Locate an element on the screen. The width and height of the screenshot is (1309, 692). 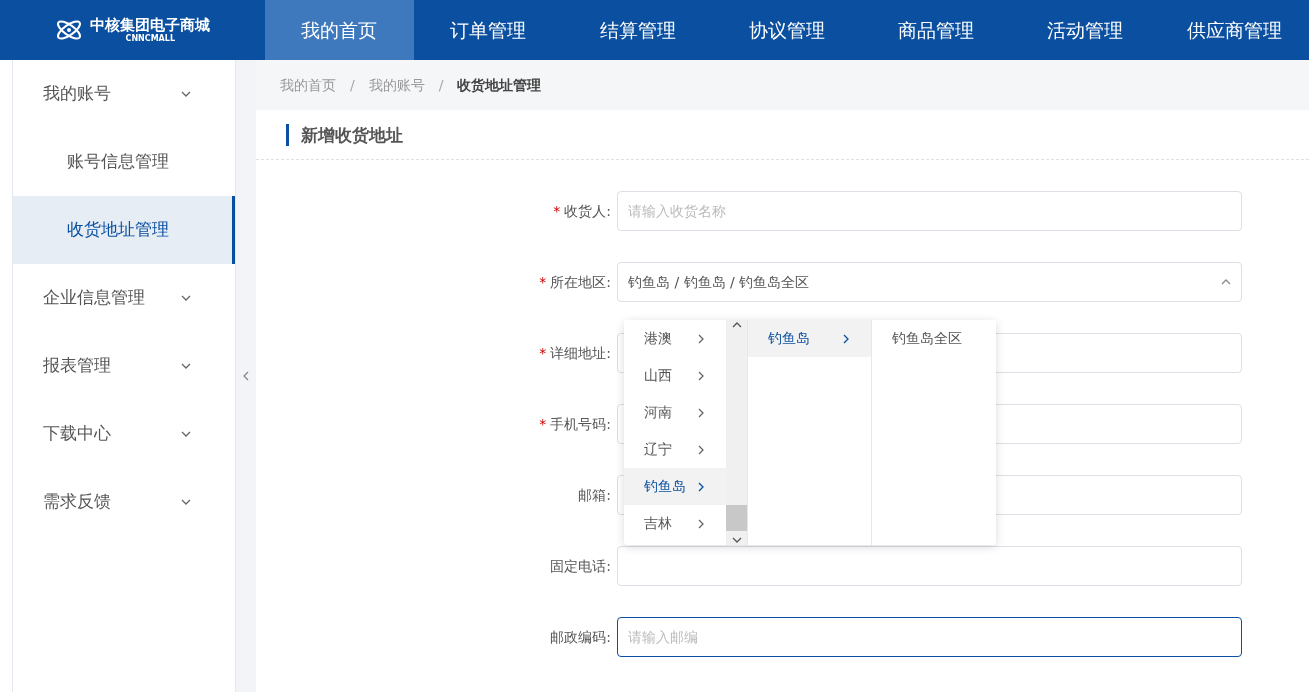
breadcrumb-current: 收货地址管理 is located at coordinates (499, 85).